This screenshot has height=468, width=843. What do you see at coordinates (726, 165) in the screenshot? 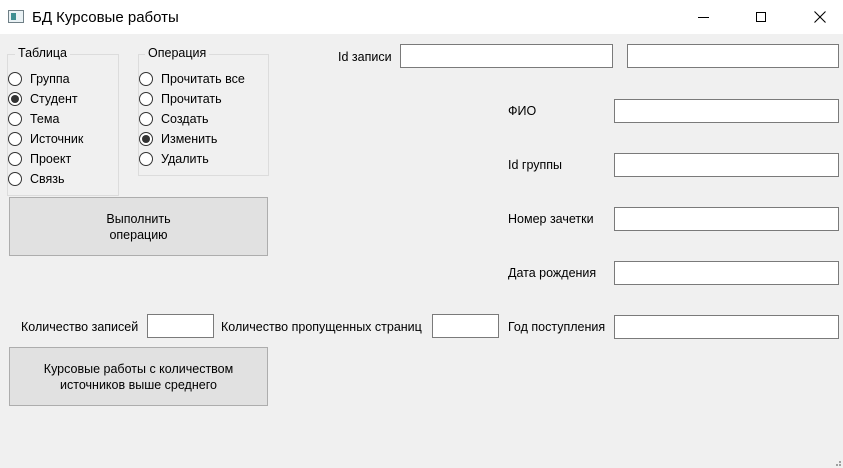
I see `group-id-field` at bounding box center [726, 165].